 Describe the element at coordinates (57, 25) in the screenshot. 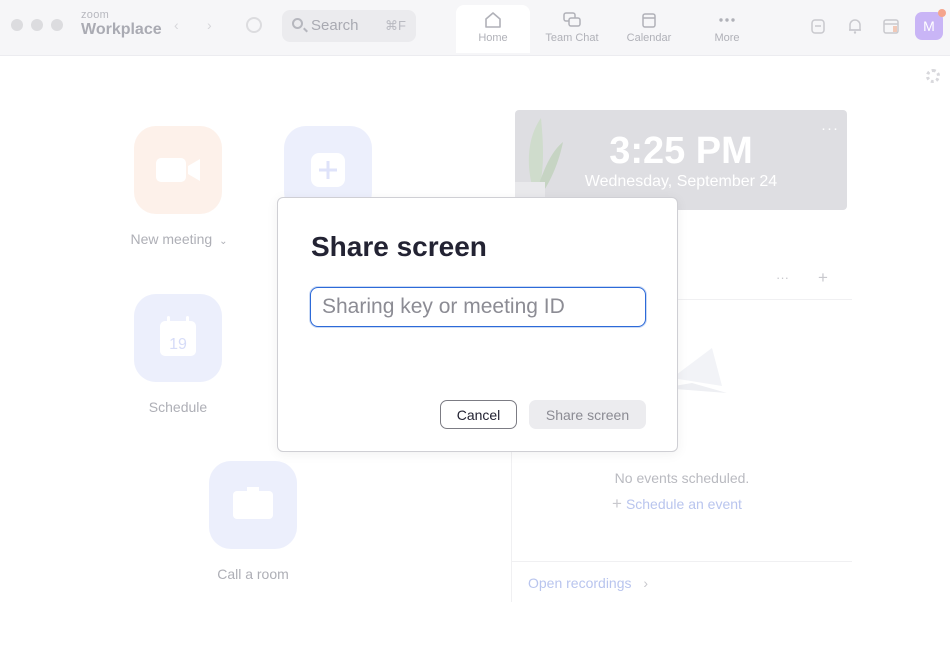

I see `window-zoom-button` at that location.